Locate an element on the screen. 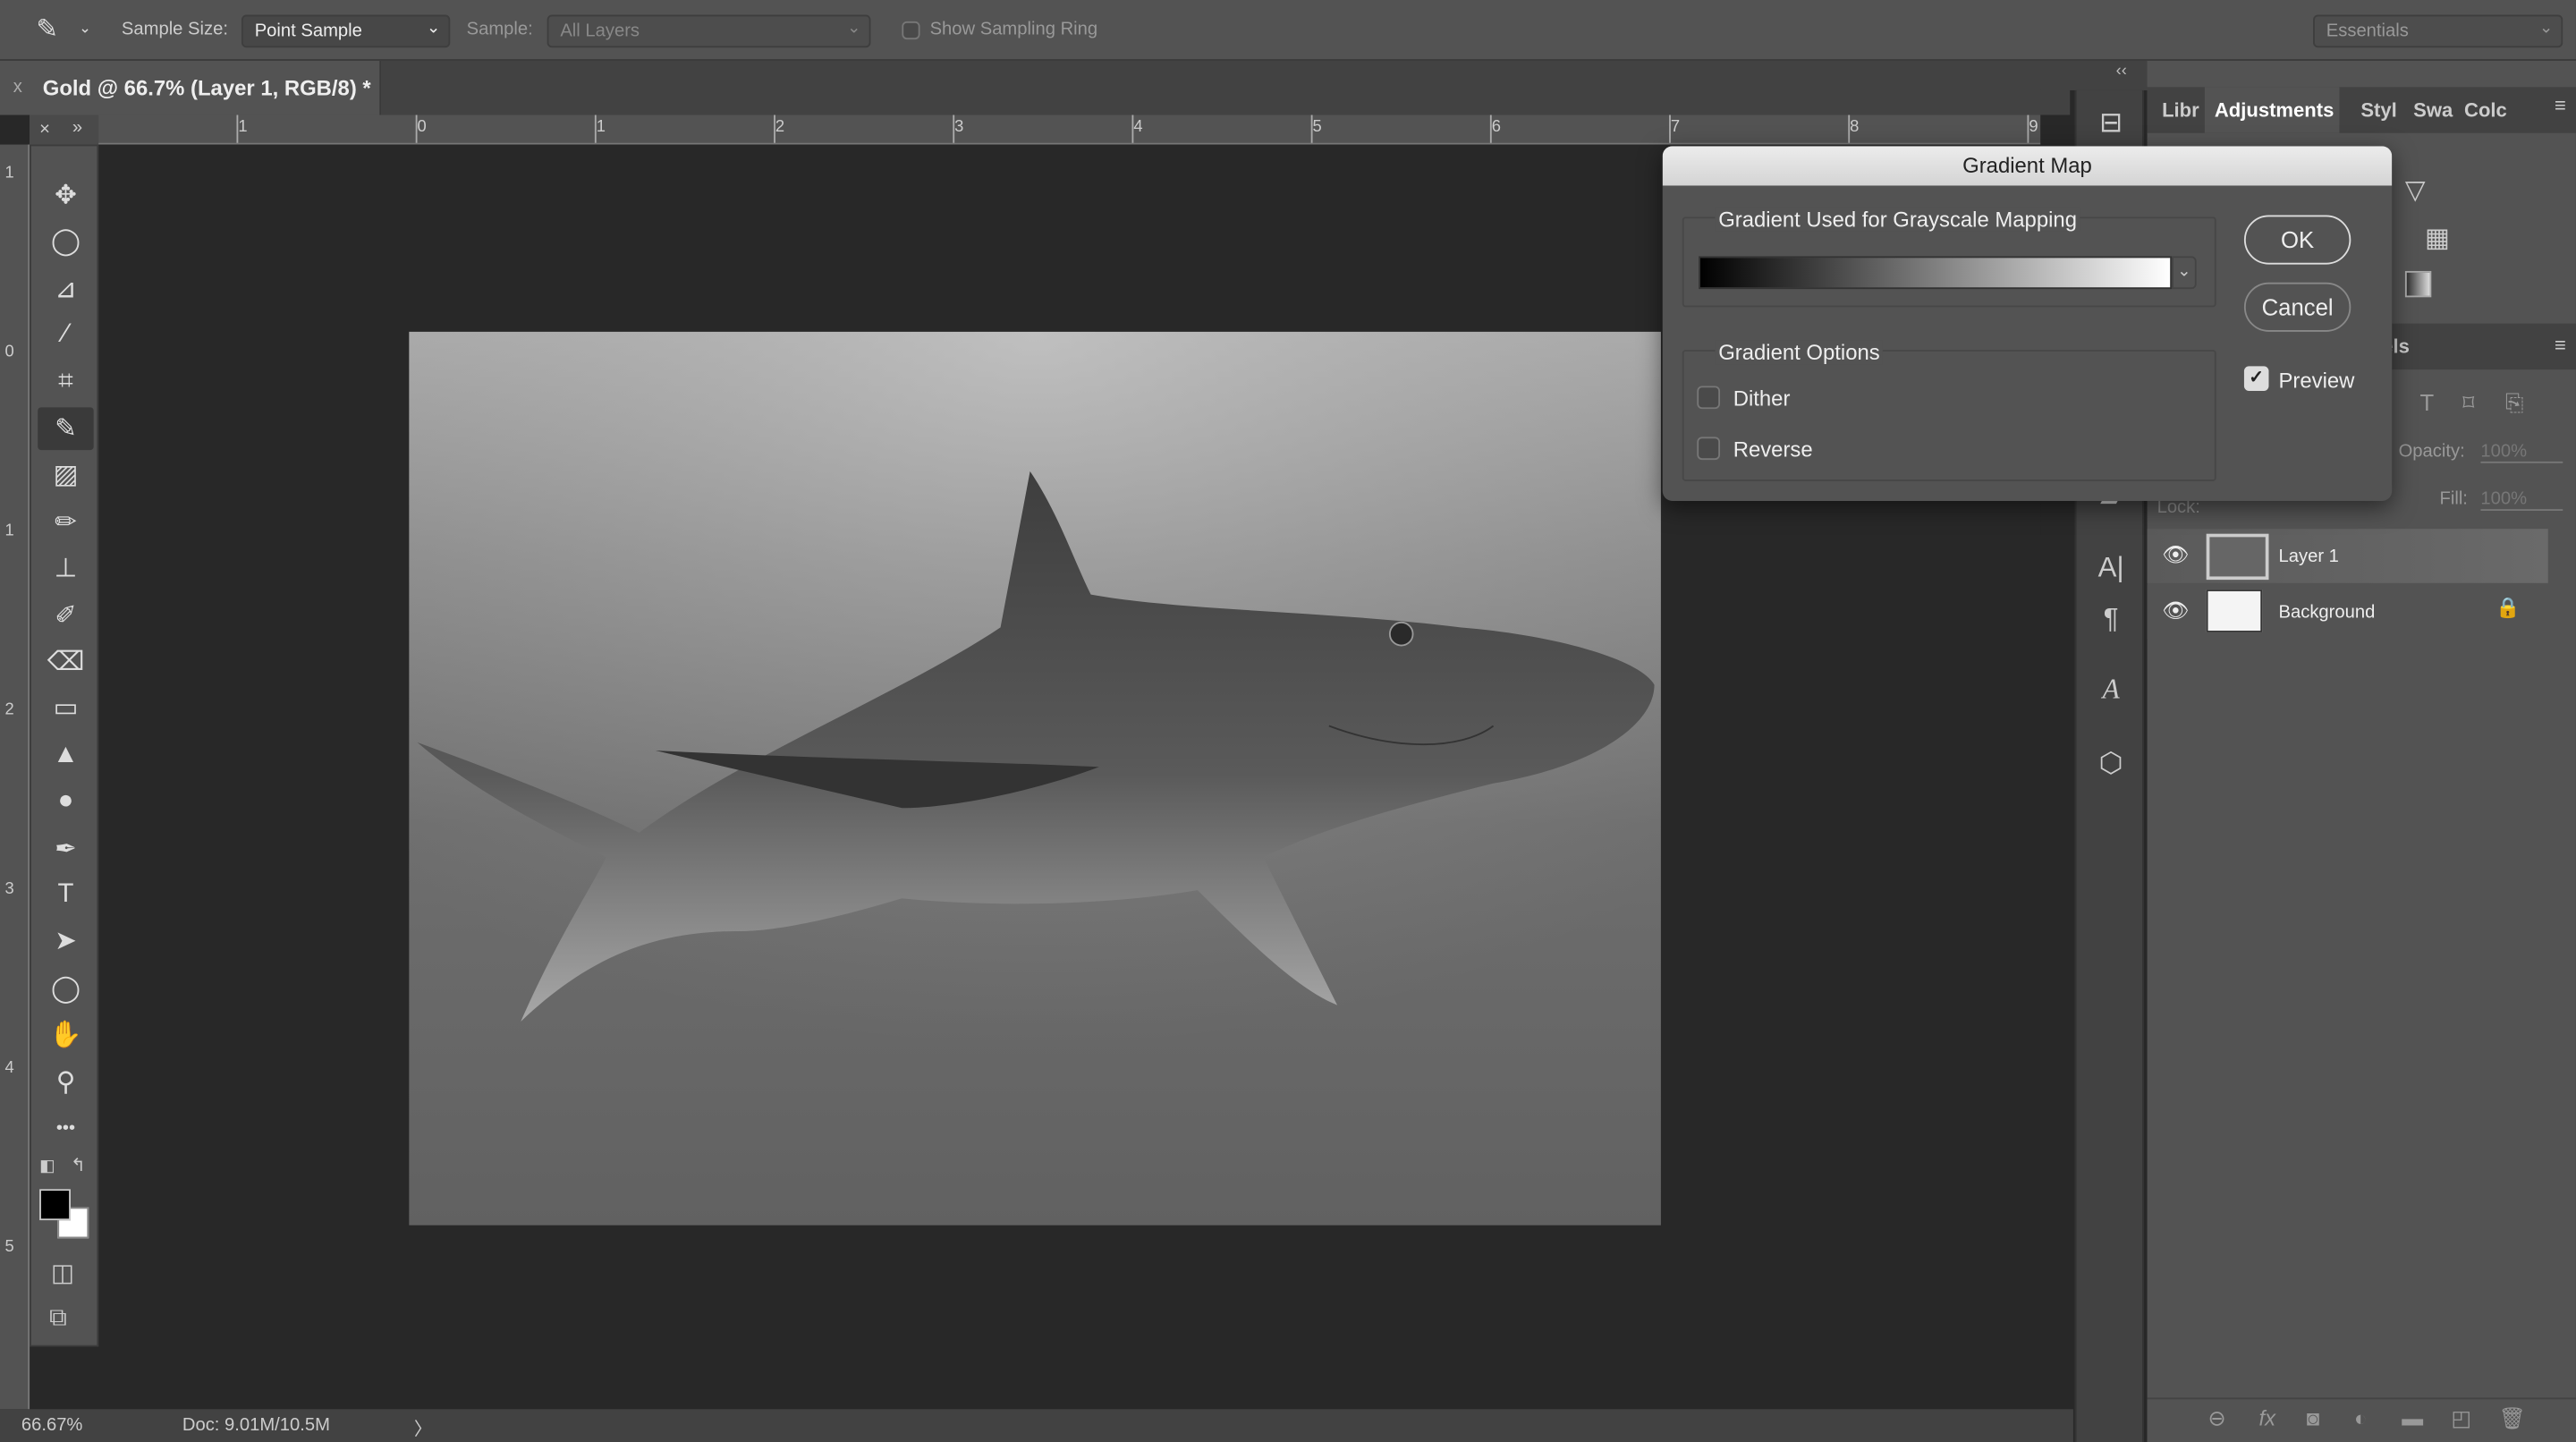  paragraph-icon: ¶ is located at coordinates (2111, 619).